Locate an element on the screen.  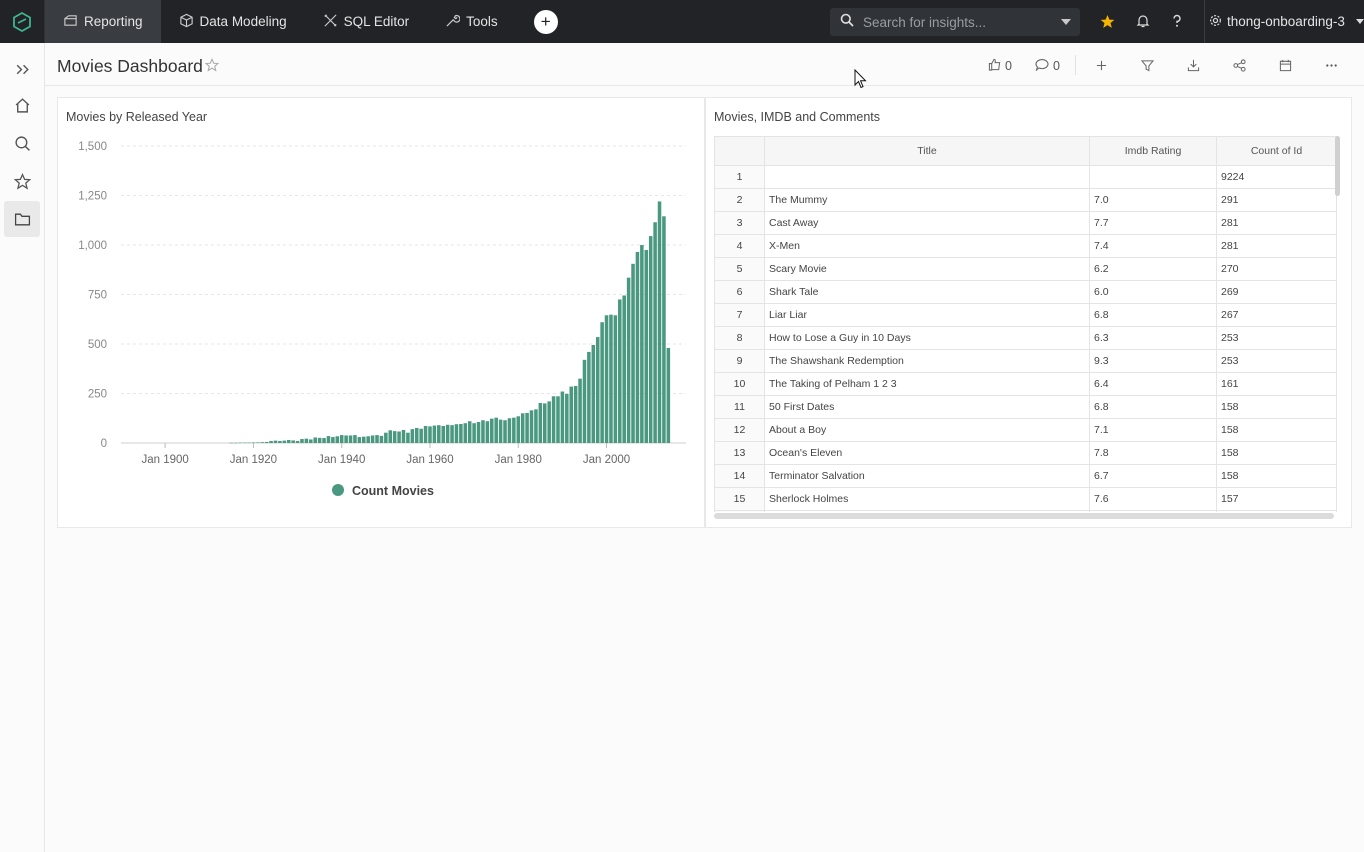
search-input is located at coordinates (958, 22).